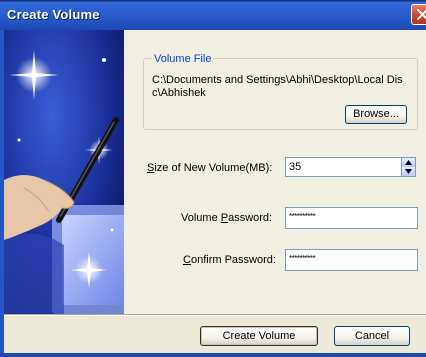 This screenshot has height=357, width=426. Describe the element at coordinates (351, 218) in the screenshot. I see `password-input: **********` at that location.